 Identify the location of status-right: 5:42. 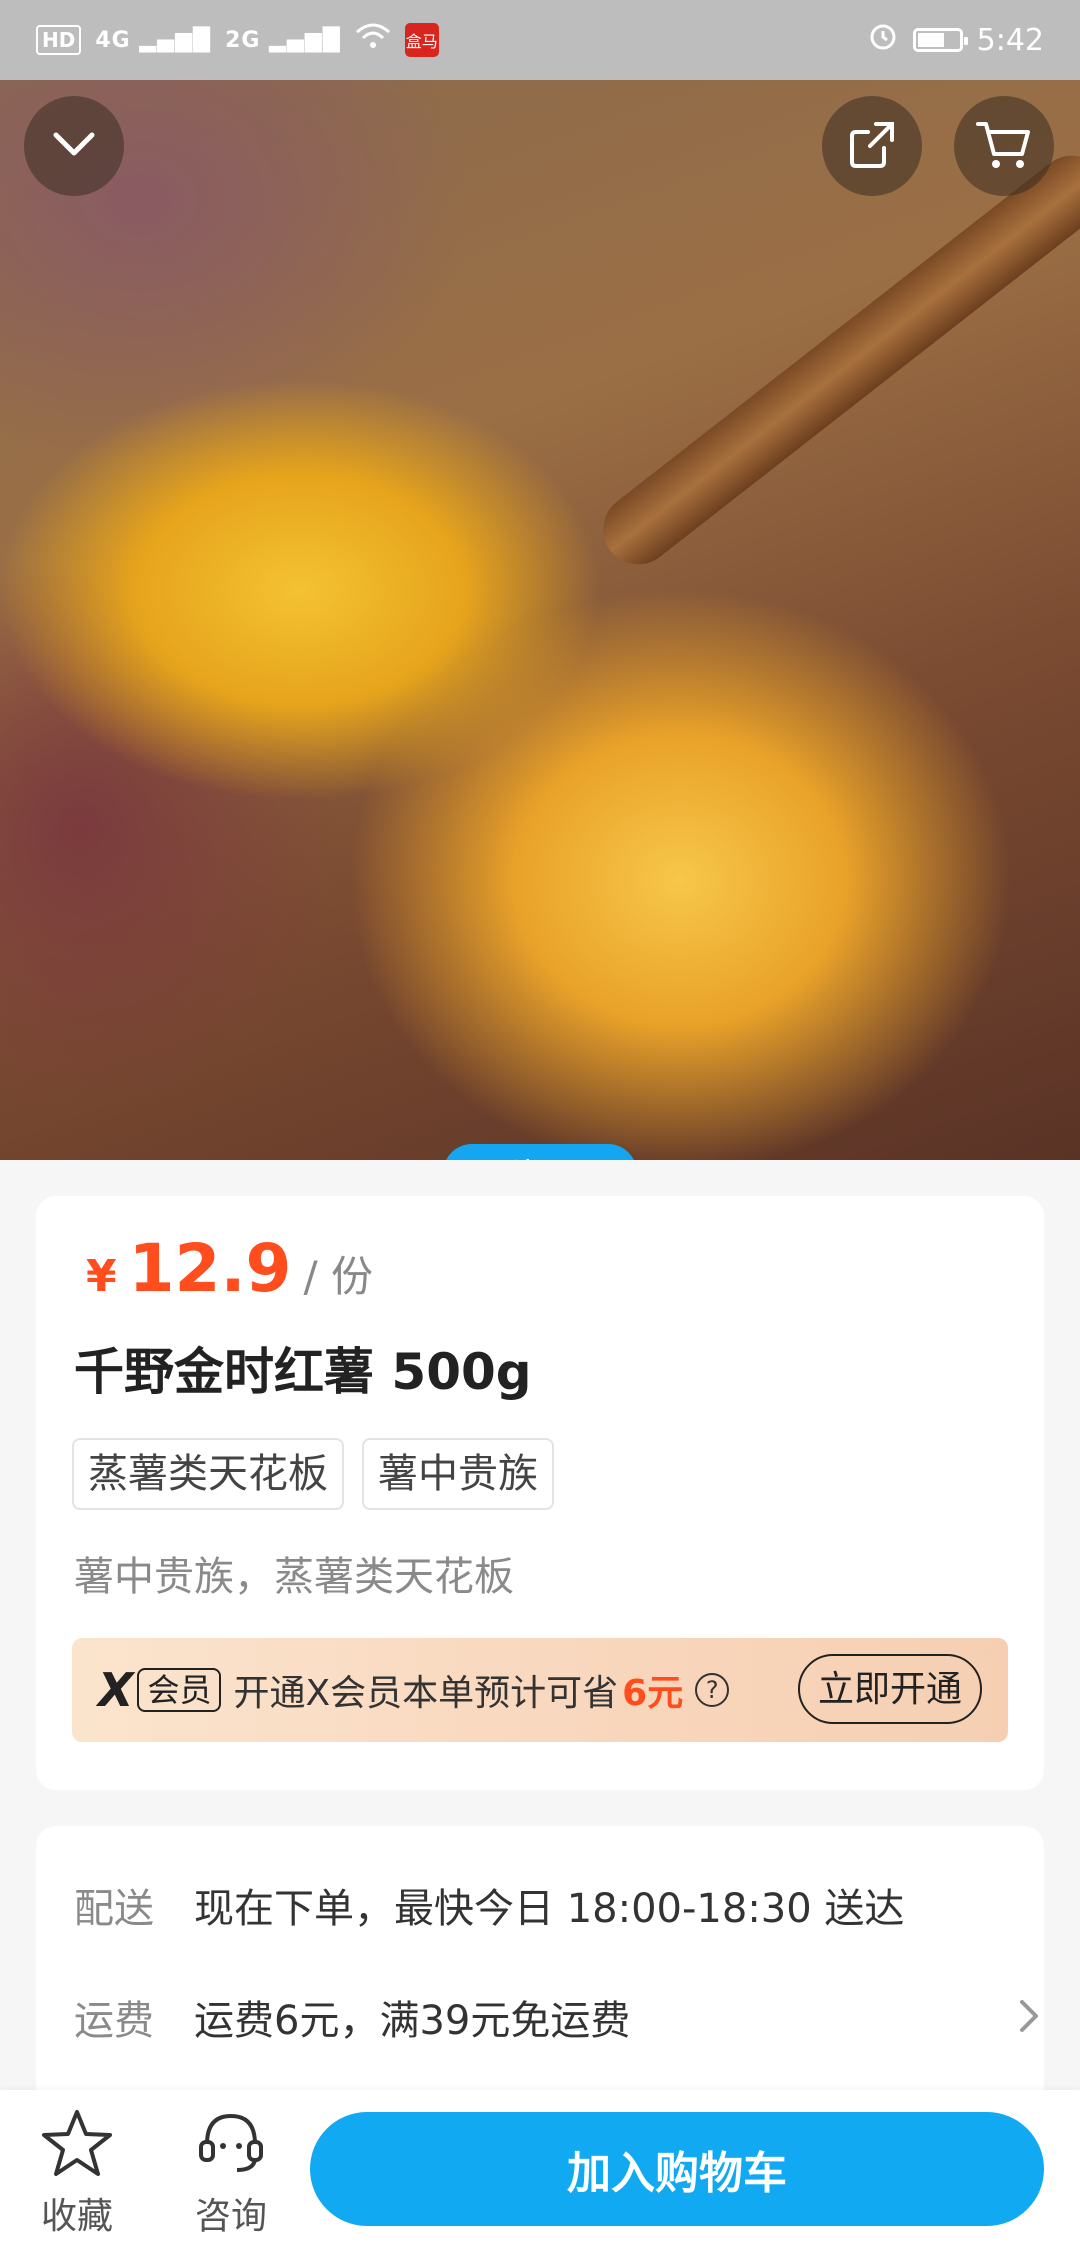
(955, 40).